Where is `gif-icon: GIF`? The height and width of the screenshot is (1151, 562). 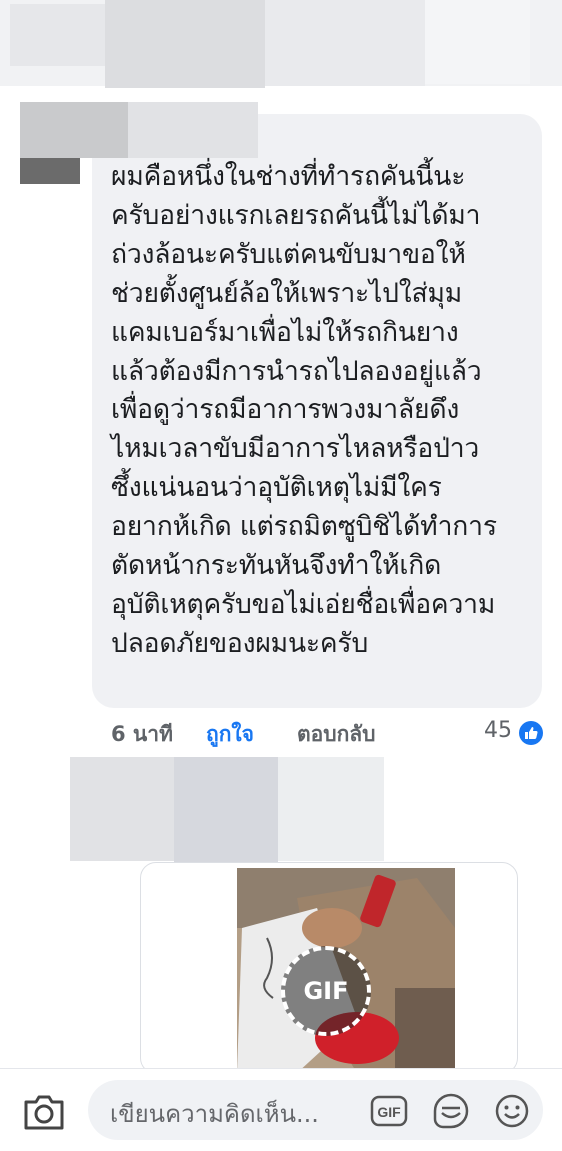
gif-icon: GIF is located at coordinates (389, 1111).